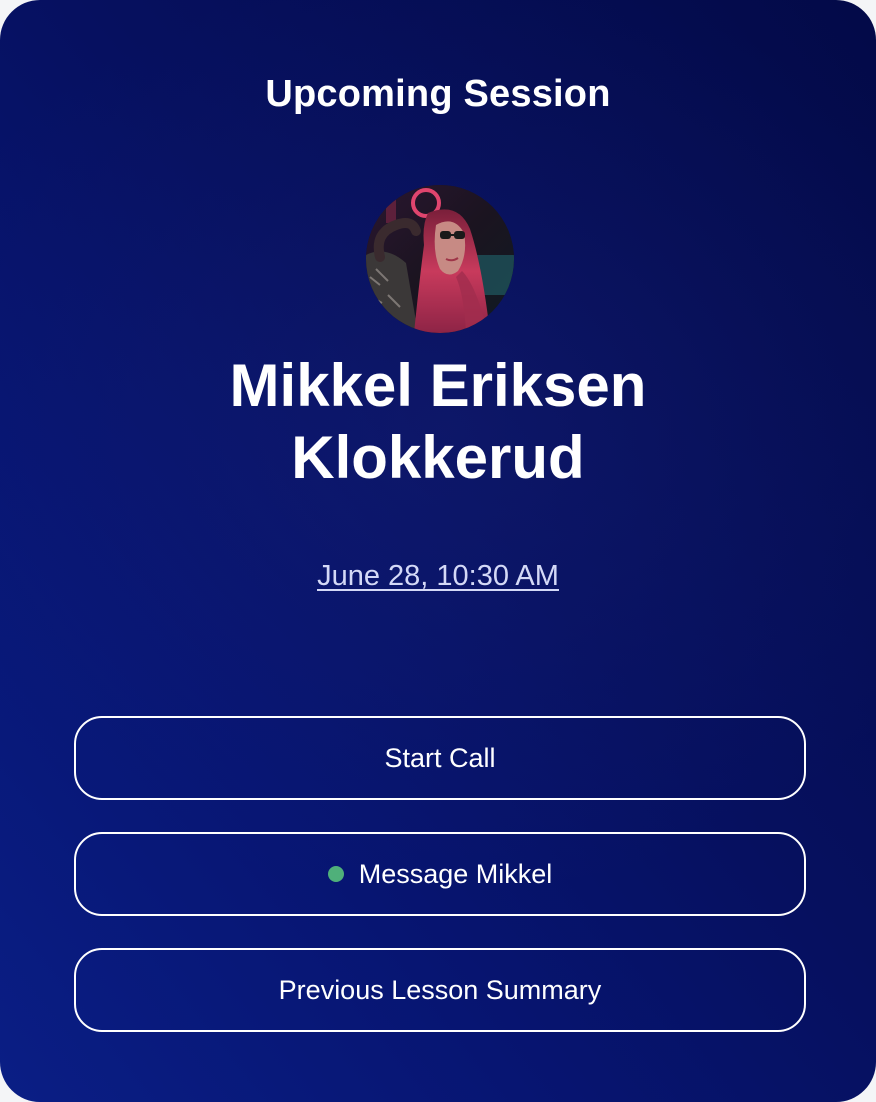 The image size is (876, 1102). What do you see at coordinates (438, 422) in the screenshot?
I see `tutor-name: Mikkel Eriksen Klokkerud` at bounding box center [438, 422].